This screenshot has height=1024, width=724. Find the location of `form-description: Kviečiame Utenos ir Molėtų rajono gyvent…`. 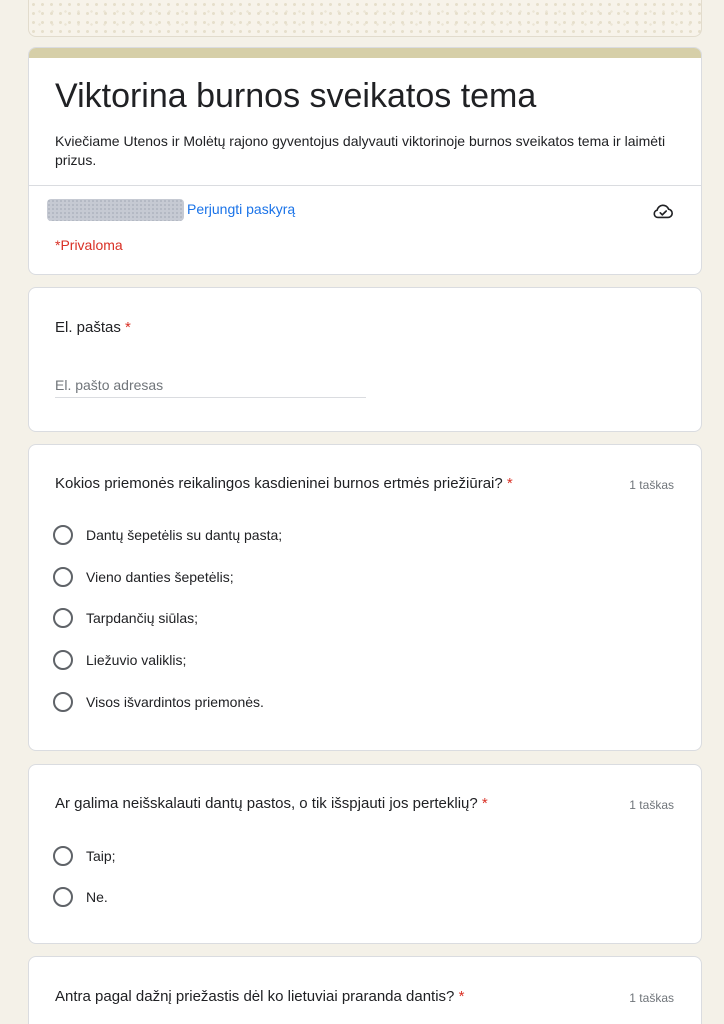

form-description: Kviečiame Utenos ir Molėtų rajono gyvent… is located at coordinates (360, 150).